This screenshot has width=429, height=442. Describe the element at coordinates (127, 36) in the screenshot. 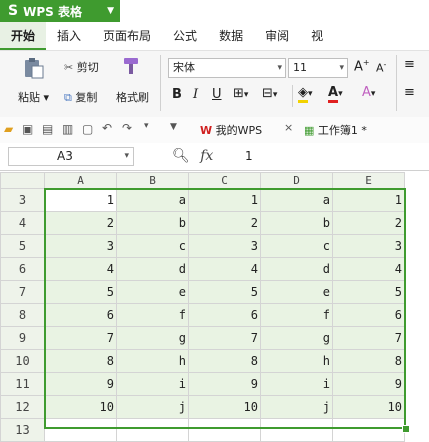

I see `tab-page-layout: 页面布局` at that location.